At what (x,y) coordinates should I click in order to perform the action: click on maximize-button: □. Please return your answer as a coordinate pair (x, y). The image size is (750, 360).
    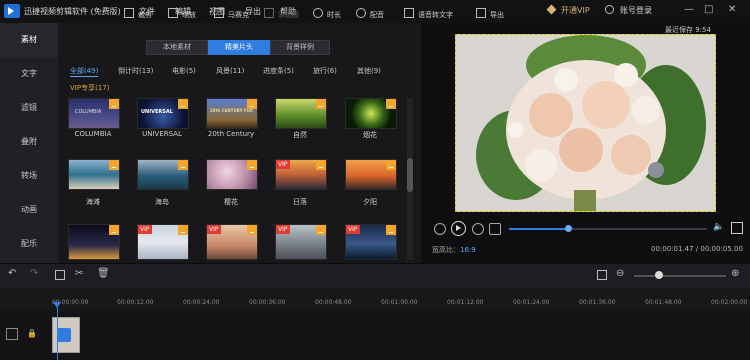
    Looking at the image, I should click on (708, 9).